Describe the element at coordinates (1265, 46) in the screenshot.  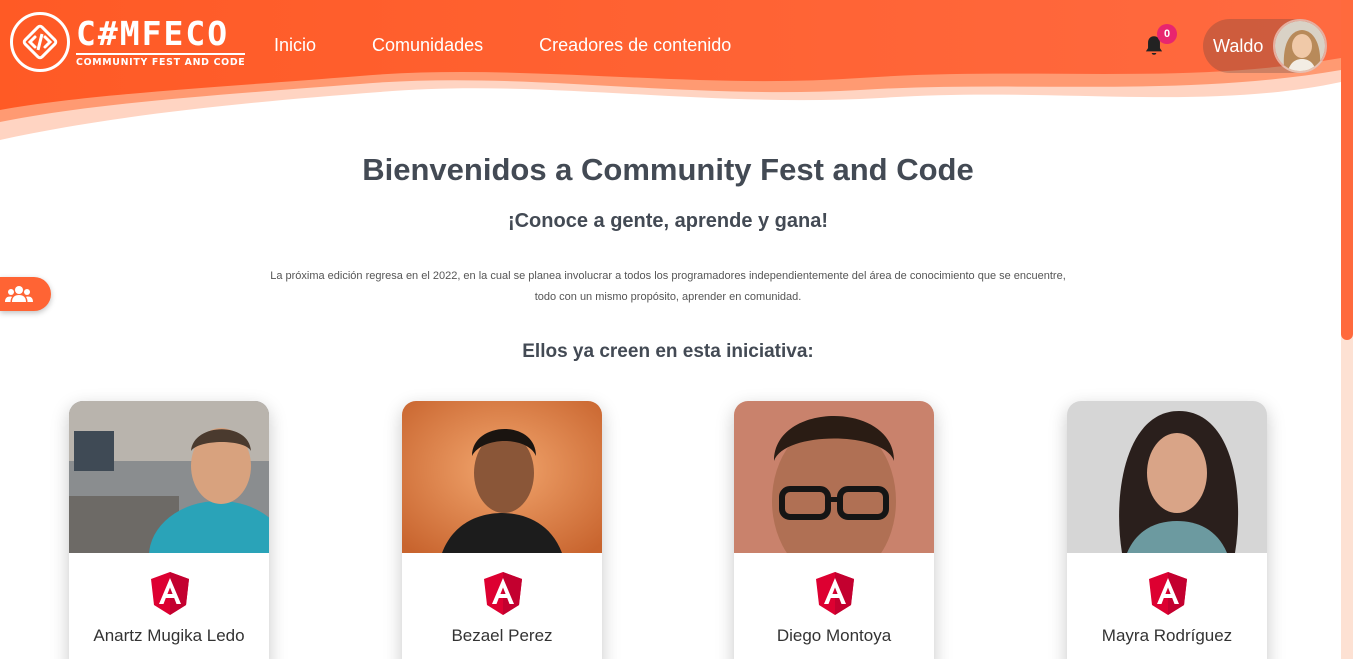
I see `user-menu: Waldo` at that location.